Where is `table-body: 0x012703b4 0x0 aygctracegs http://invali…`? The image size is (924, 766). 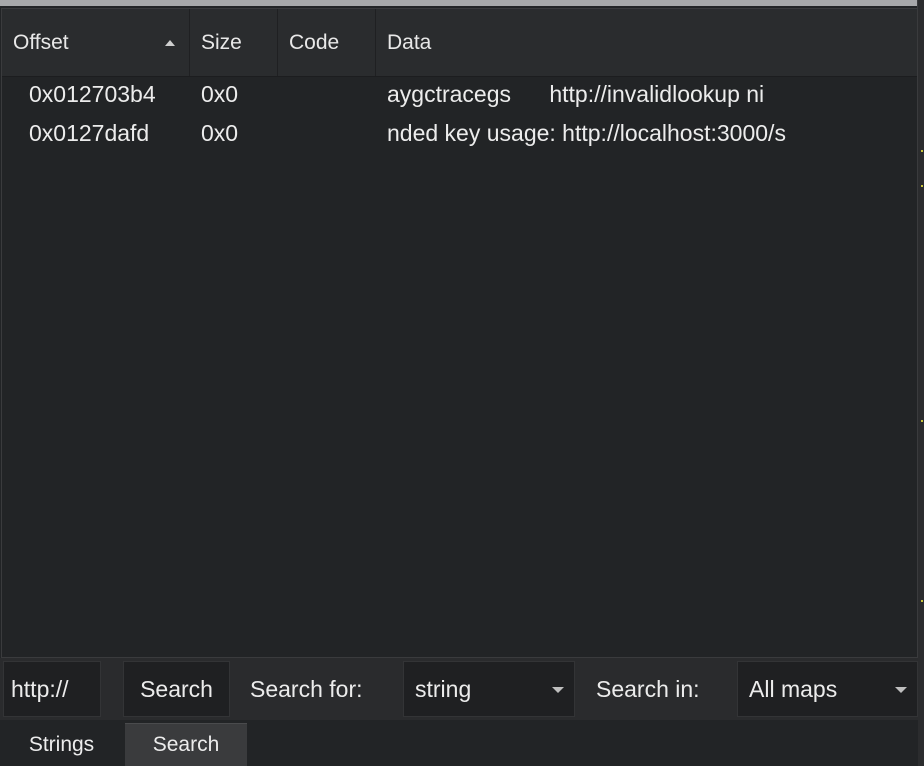 table-body: 0x012703b4 0x0 aygctracegs http://invali… is located at coordinates (459, 116).